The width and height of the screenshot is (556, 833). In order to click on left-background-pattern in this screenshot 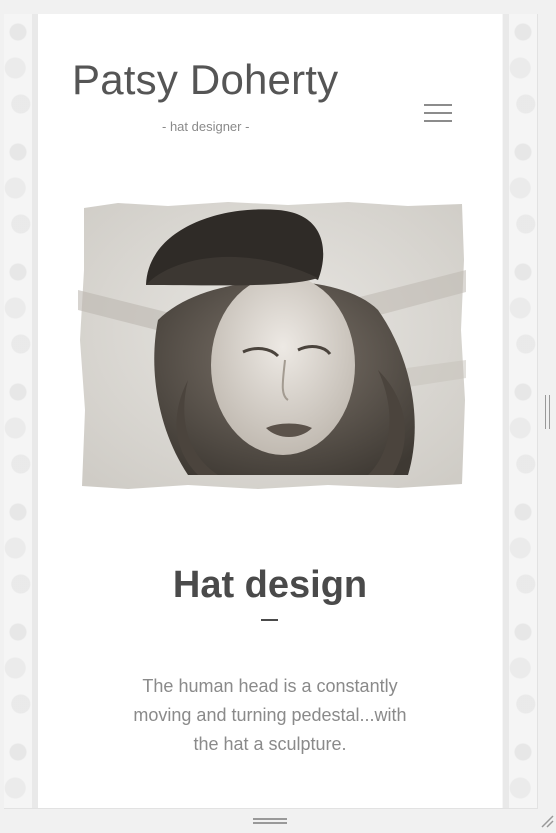, I will do `click(18, 411)`.